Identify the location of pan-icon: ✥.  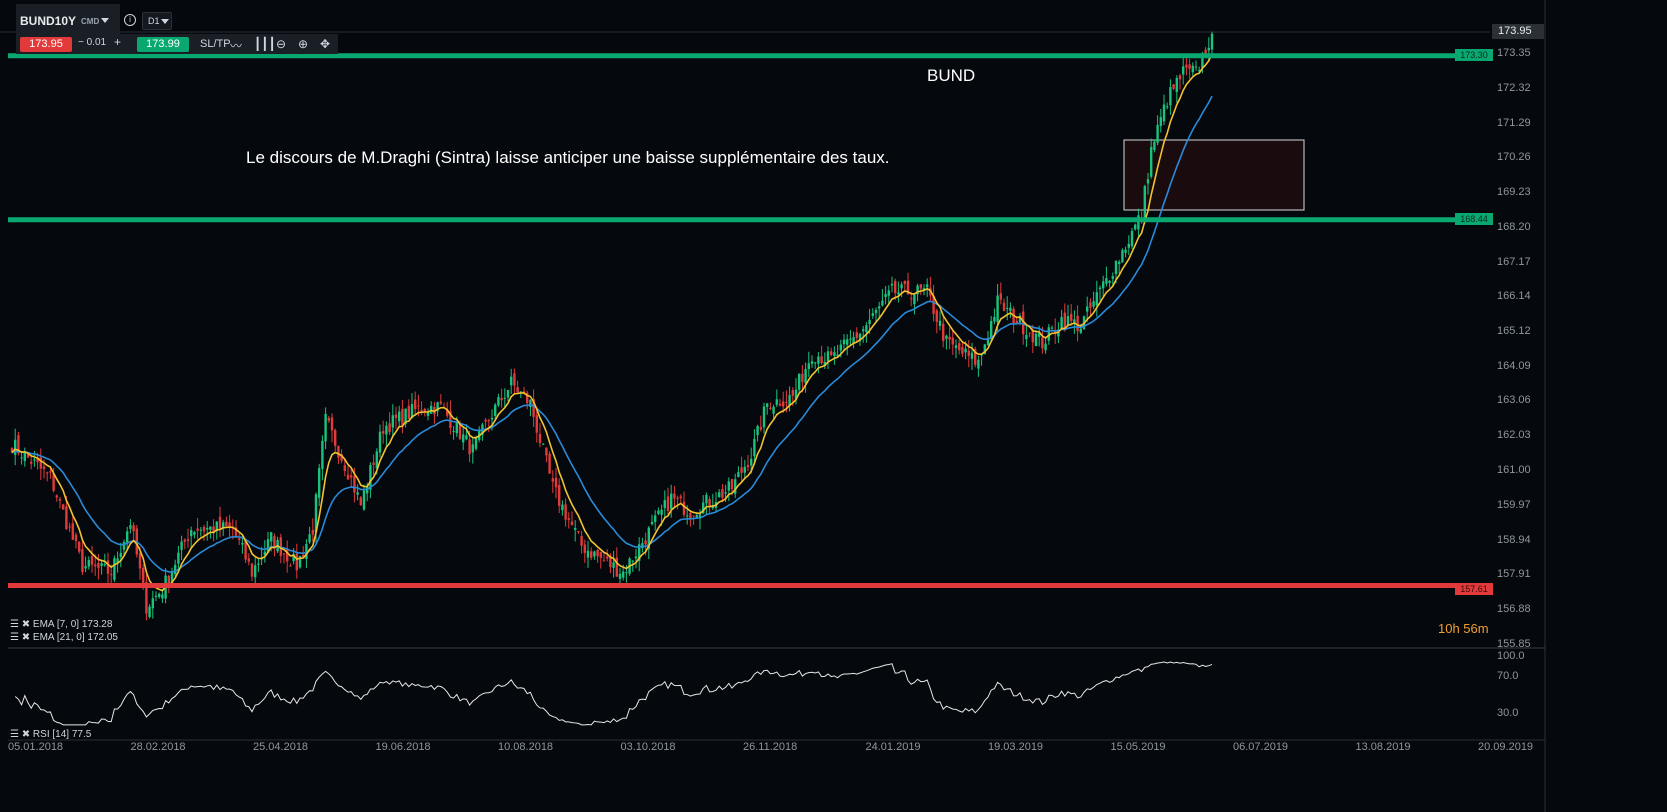
(325, 44).